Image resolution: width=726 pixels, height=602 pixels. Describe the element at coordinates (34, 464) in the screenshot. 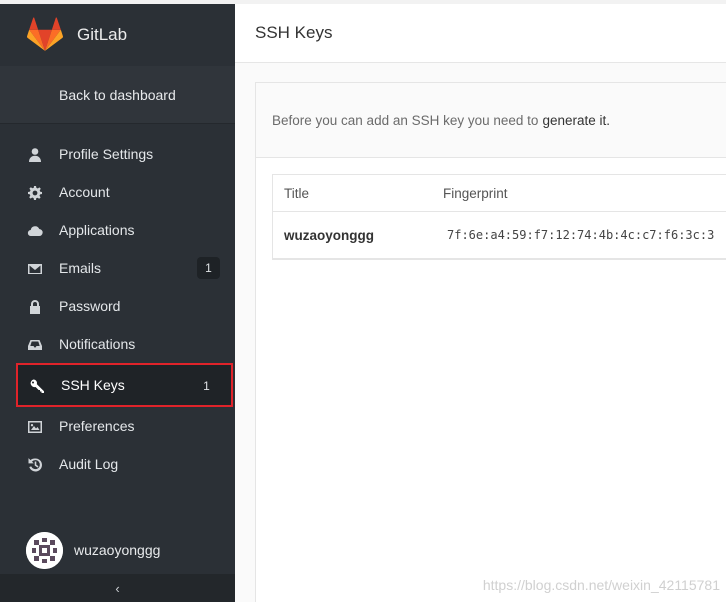

I see `history-icon` at that location.